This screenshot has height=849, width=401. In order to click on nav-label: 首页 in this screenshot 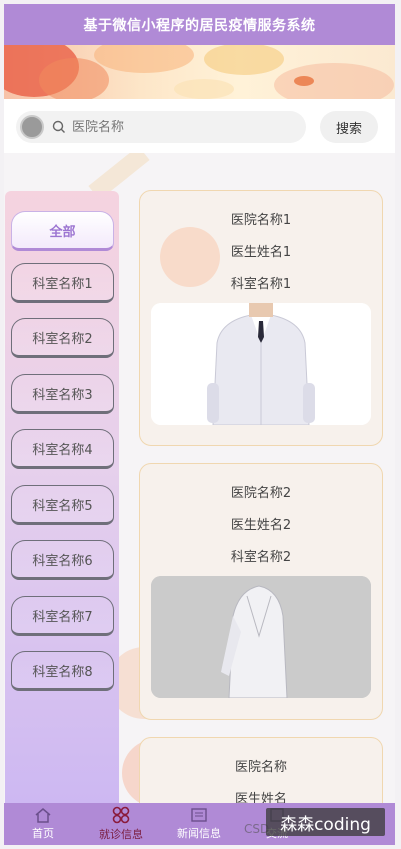, I will do `click(43, 833)`.